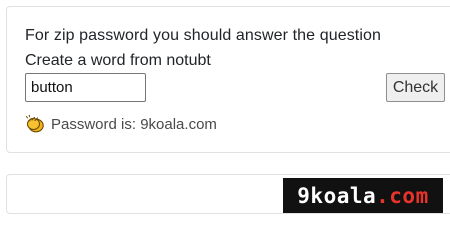 The image size is (450, 240). I want to click on watermark-text: 9koala.com, so click(362, 196).